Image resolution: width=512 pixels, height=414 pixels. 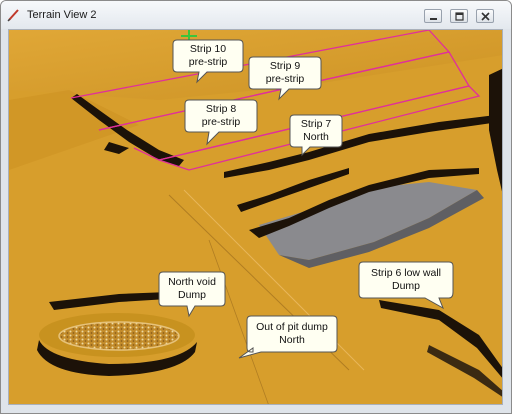 What do you see at coordinates (256, 15) in the screenshot?
I see `title-bar: Terrain View 2` at bounding box center [256, 15].